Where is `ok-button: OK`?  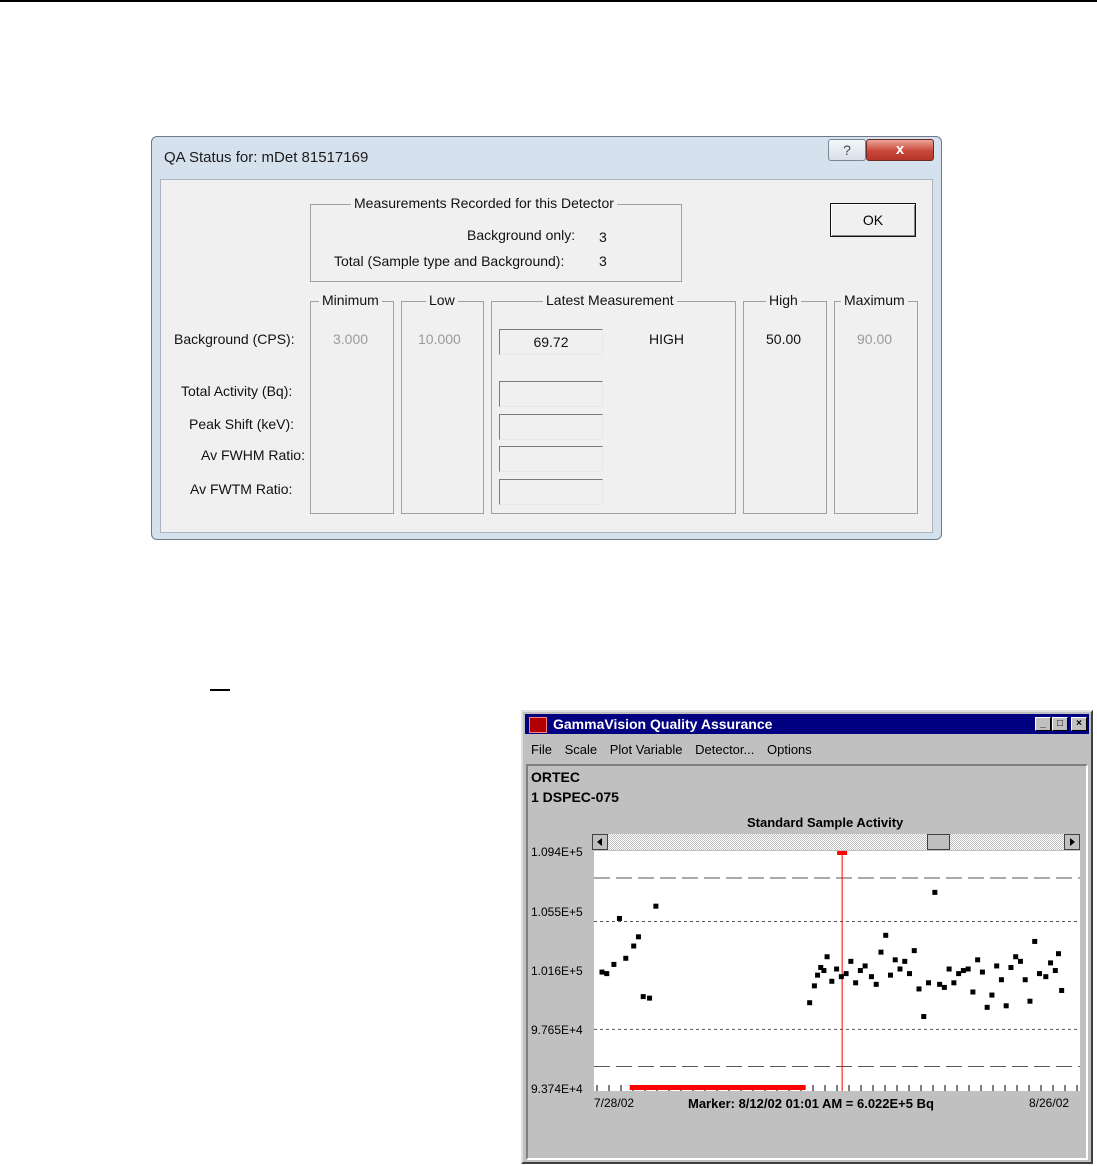 ok-button: OK is located at coordinates (873, 220).